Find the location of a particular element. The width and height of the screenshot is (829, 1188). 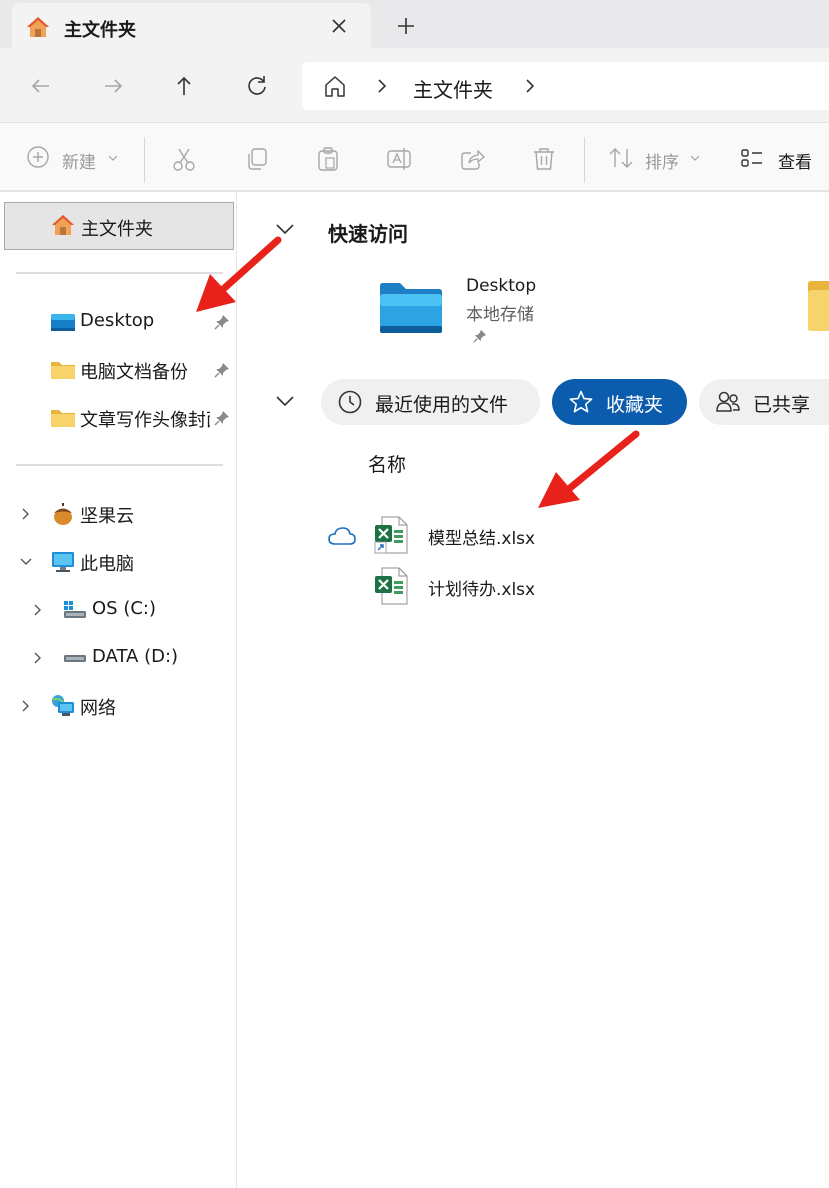

rename-icon is located at coordinates (399, 159).